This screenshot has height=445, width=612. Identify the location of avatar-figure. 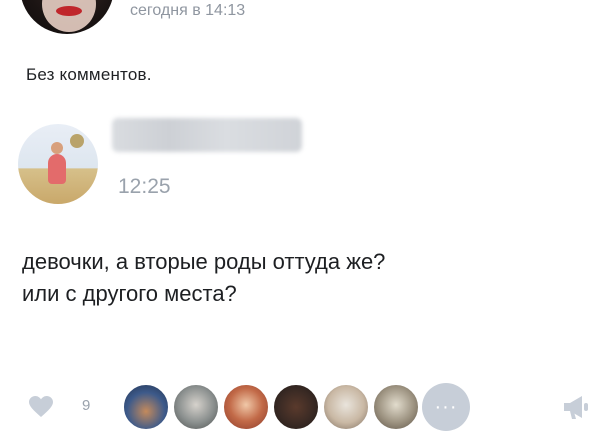
(57, 169).